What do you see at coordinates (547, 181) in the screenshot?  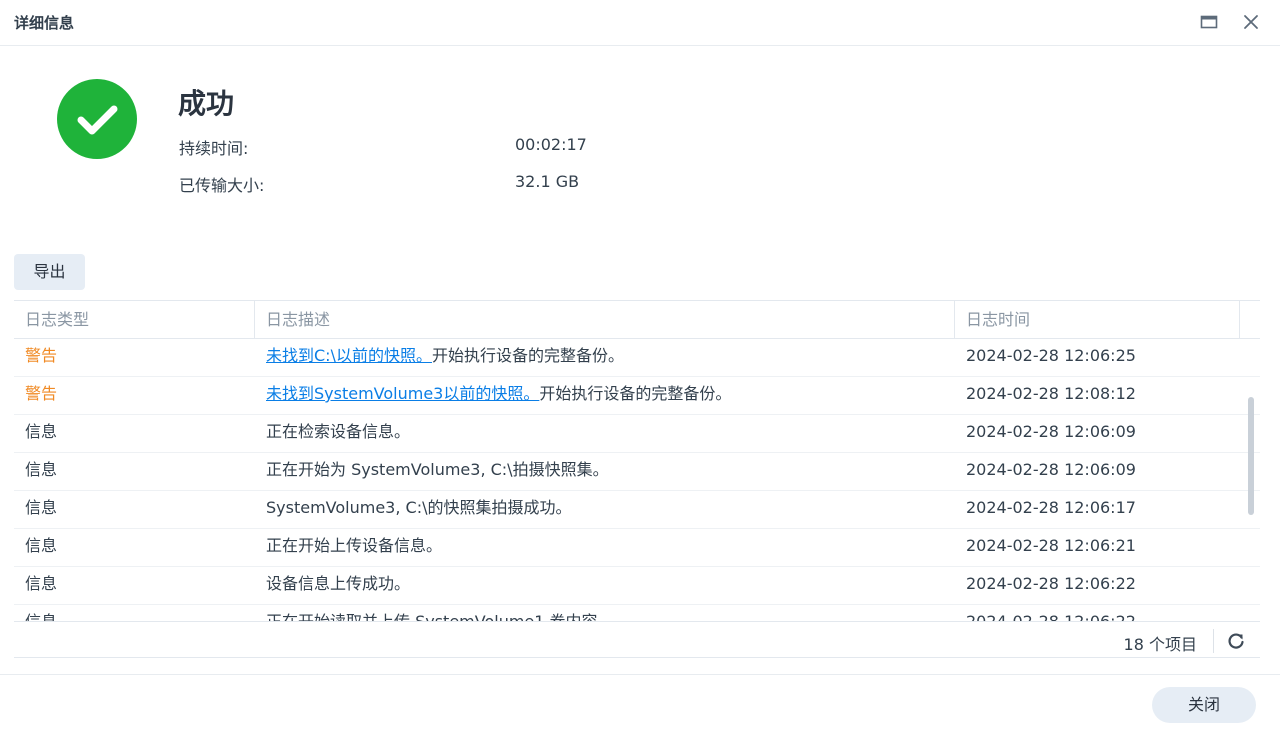 I see `transferred-value: 32.1 GB` at bounding box center [547, 181].